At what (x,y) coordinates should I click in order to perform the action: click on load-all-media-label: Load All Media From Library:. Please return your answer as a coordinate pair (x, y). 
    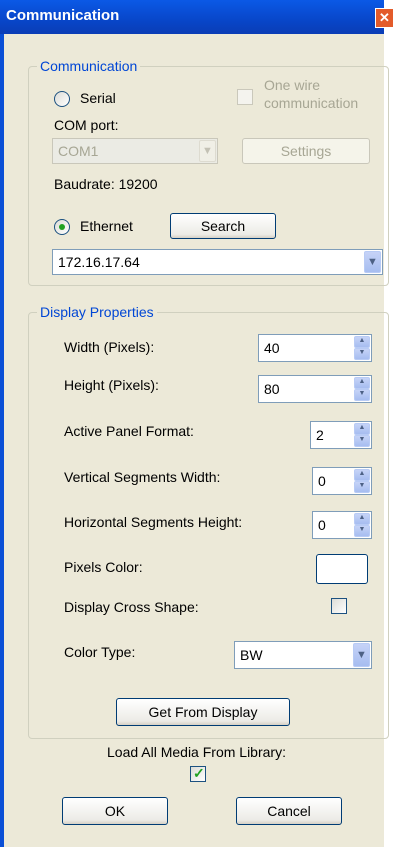
    Looking at the image, I should click on (196, 752).